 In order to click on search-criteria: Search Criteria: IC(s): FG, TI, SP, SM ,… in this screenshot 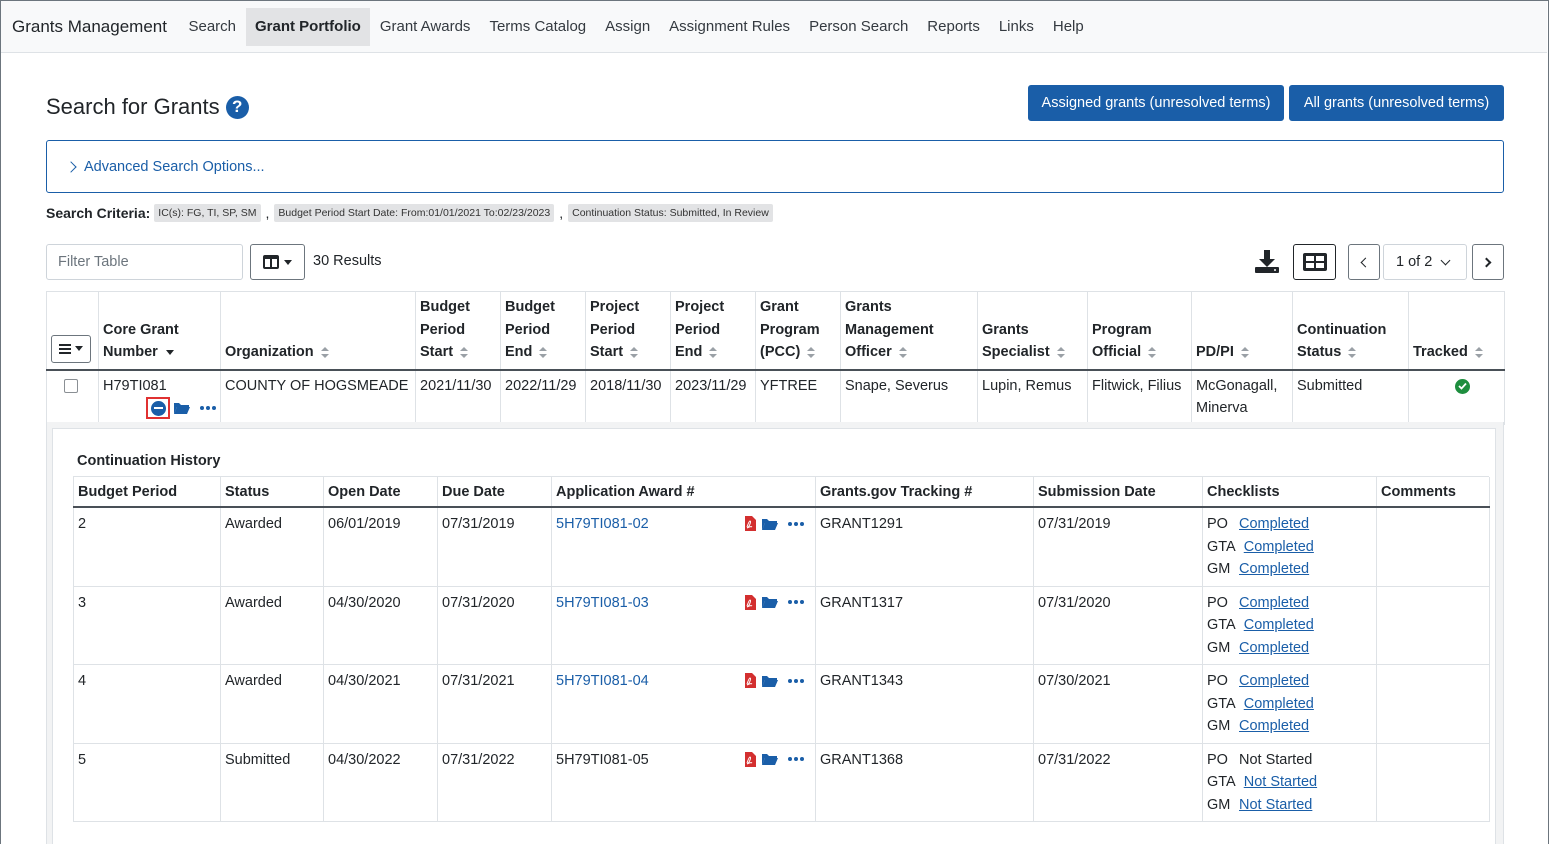, I will do `click(409, 213)`.